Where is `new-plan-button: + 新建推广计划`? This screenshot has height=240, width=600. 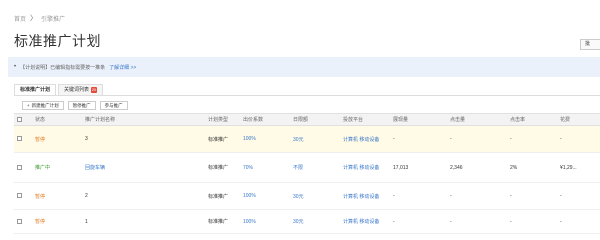 new-plan-button: + 新建推广计划 is located at coordinates (43, 105).